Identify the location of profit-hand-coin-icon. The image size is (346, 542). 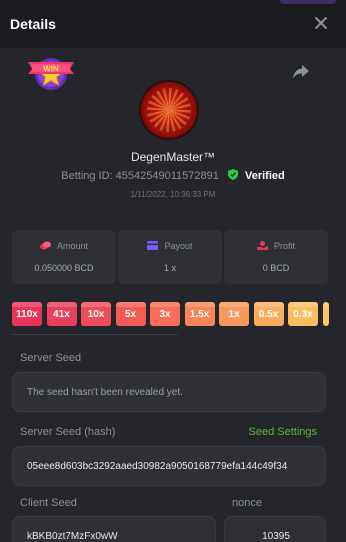
(262, 245).